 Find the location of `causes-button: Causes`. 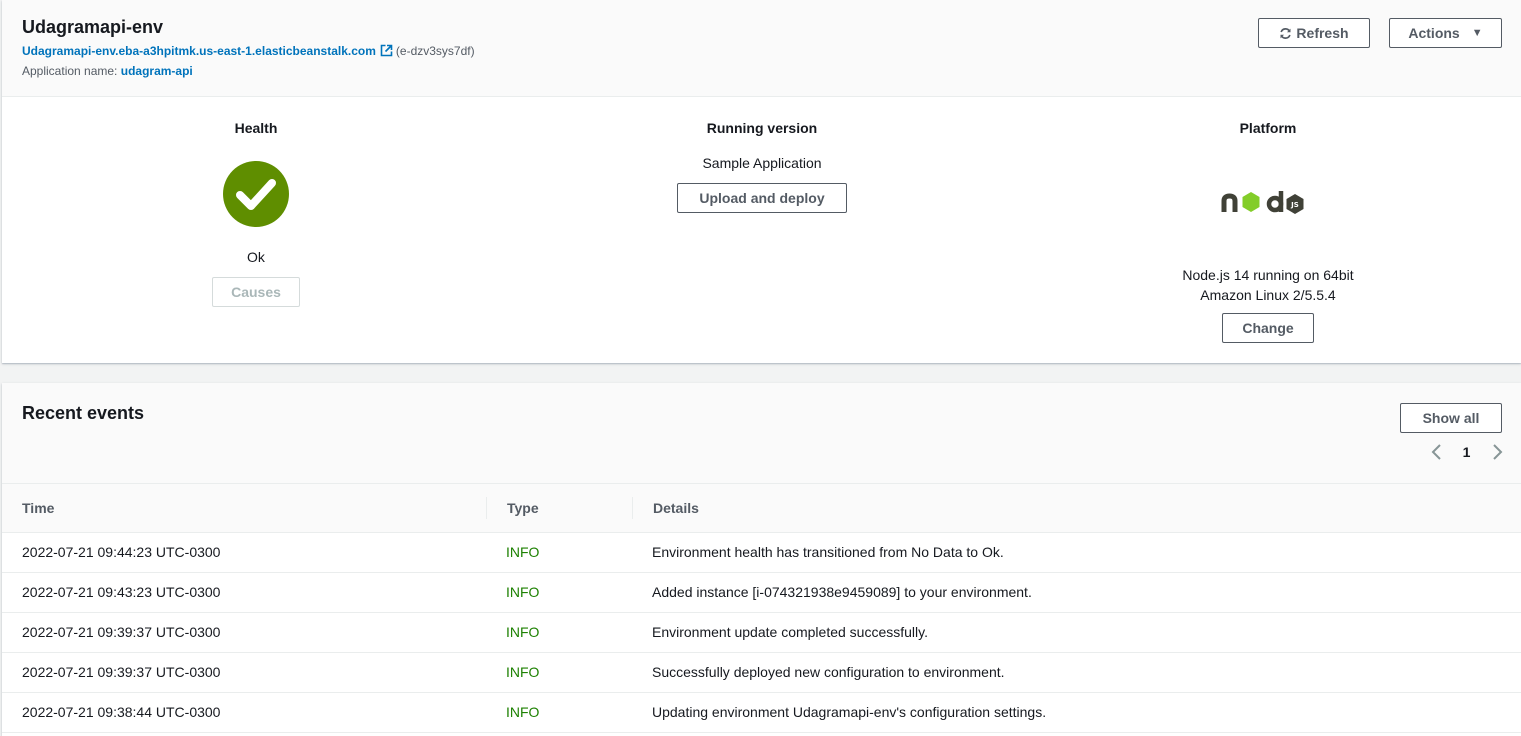

causes-button: Causes is located at coordinates (256, 292).